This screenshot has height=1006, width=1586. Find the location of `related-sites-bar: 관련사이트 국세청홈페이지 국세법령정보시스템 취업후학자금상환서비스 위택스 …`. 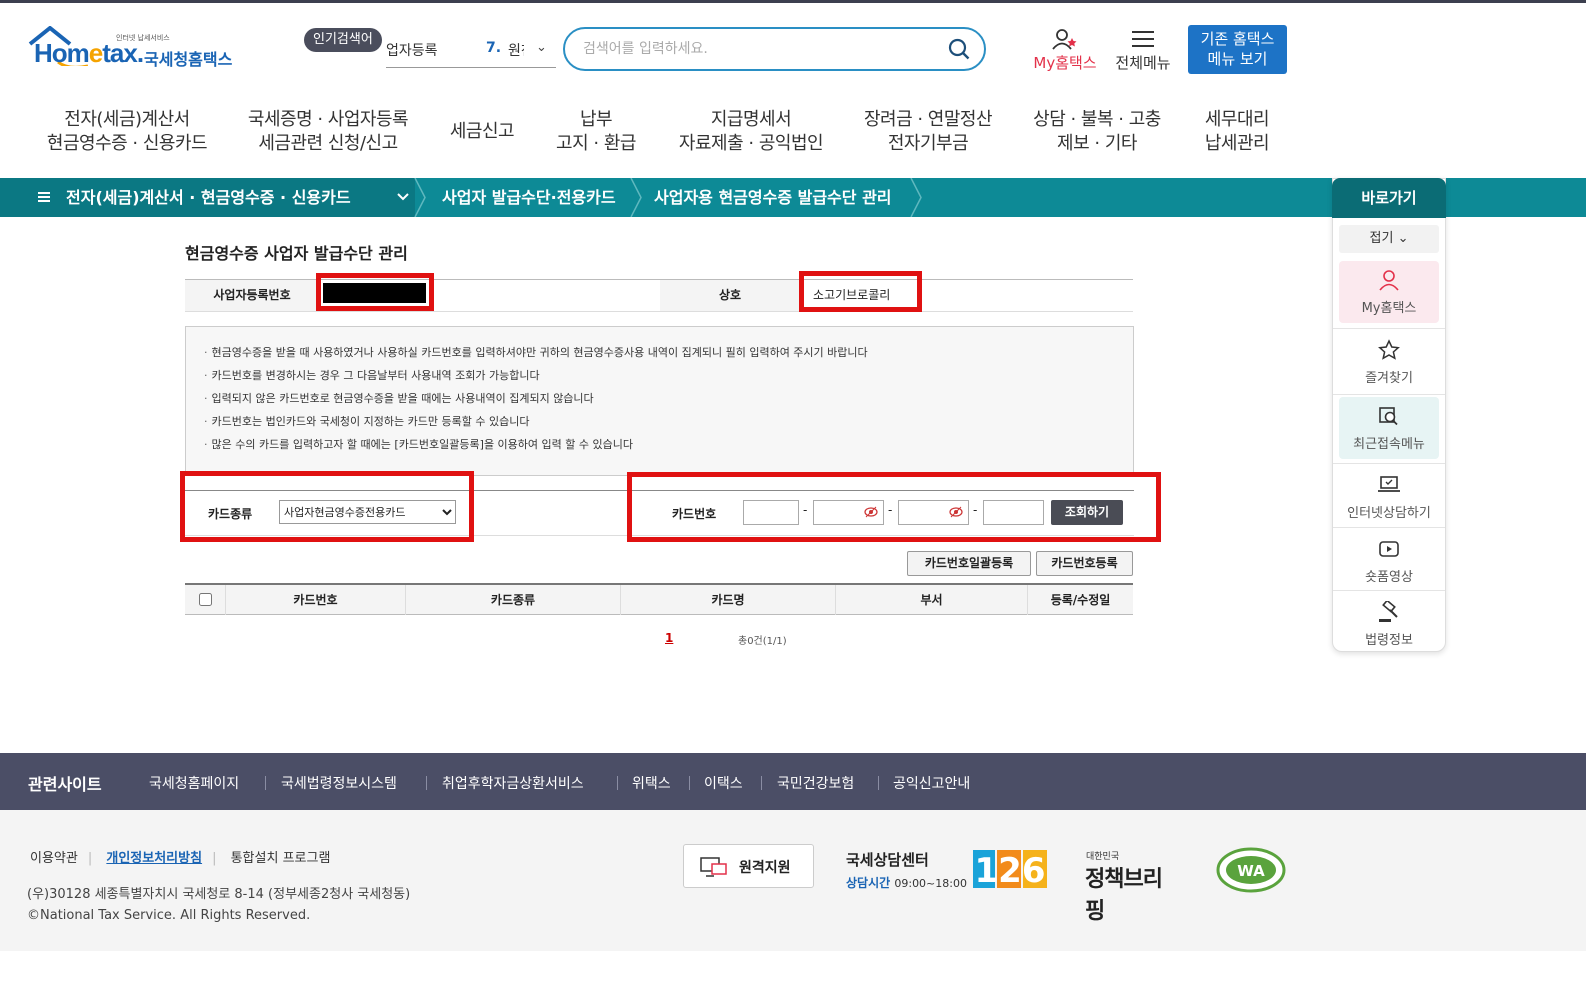

related-sites-bar: 관련사이트 국세청홈페이지 국세법령정보시스템 취업후학자금상환서비스 위택스 … is located at coordinates (793, 781).